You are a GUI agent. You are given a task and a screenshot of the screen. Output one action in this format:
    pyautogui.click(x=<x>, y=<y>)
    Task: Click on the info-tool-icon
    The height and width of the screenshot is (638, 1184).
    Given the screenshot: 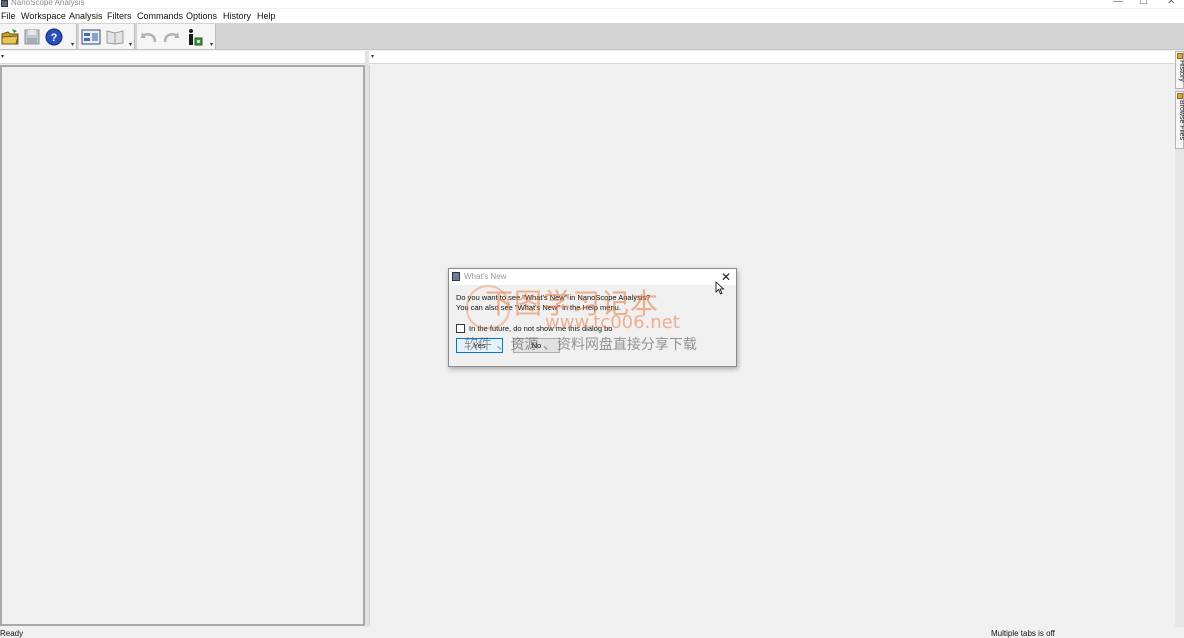 What is the action you would take?
    pyautogui.click(x=194, y=37)
    